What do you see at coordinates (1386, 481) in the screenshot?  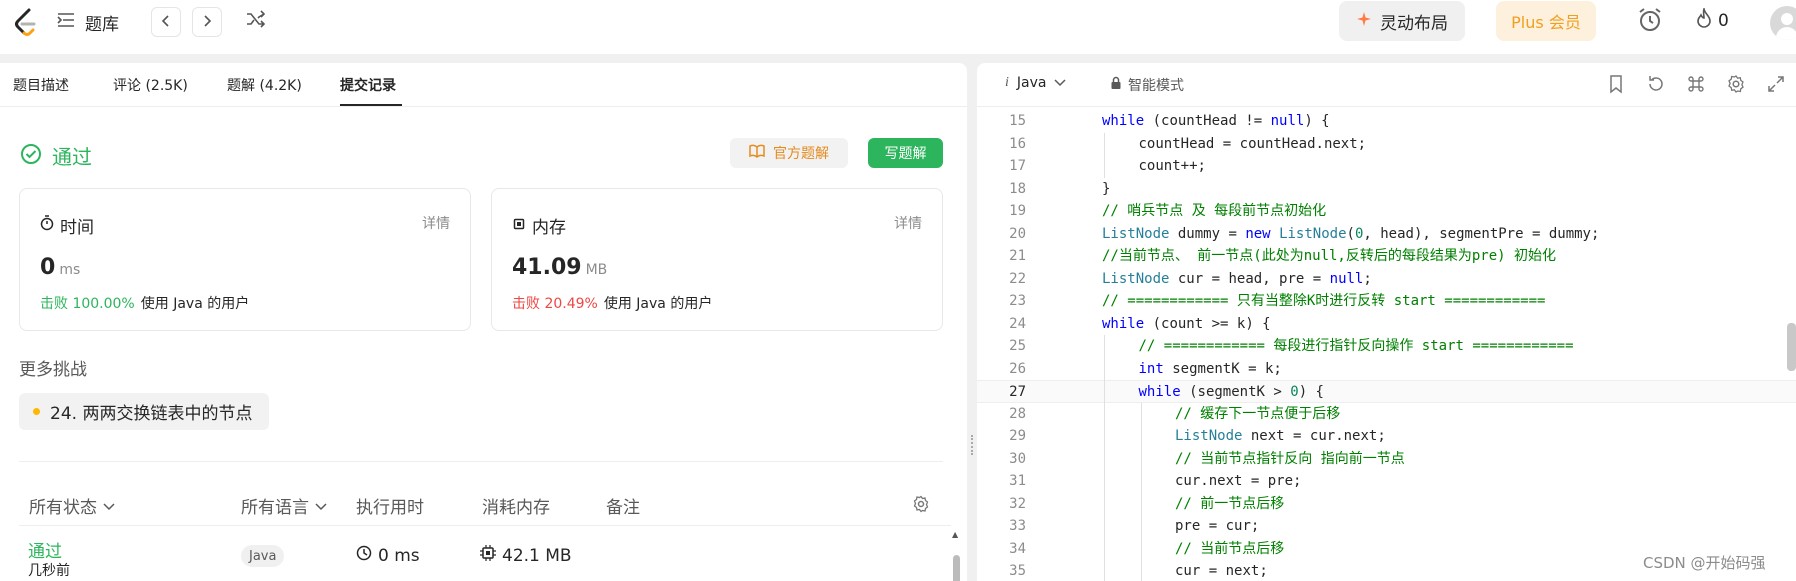 I see `code-line: 31 cur.next = pre;` at bounding box center [1386, 481].